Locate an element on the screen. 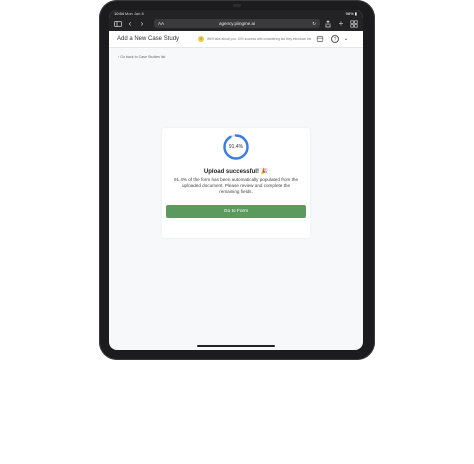  help-icon: ? is located at coordinates (335, 39).